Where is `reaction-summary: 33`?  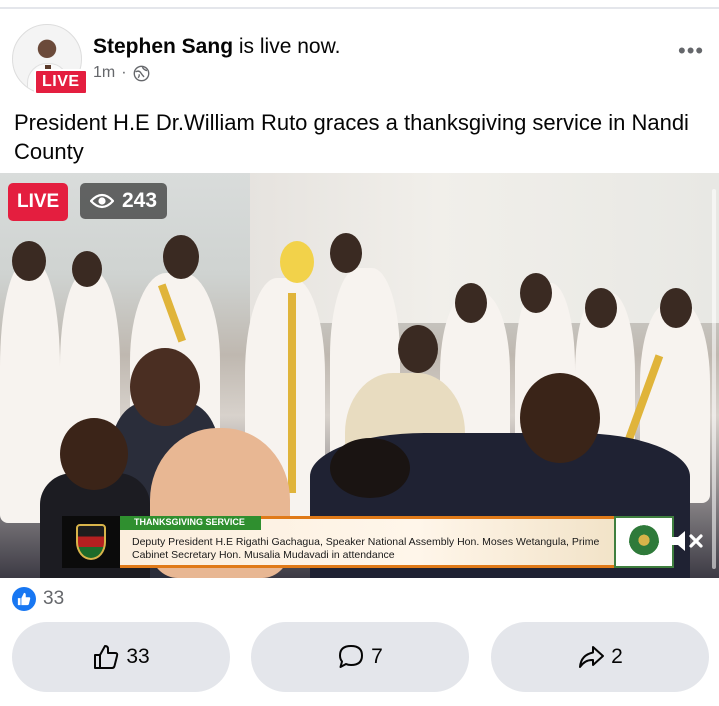 reaction-summary: 33 is located at coordinates (38, 599).